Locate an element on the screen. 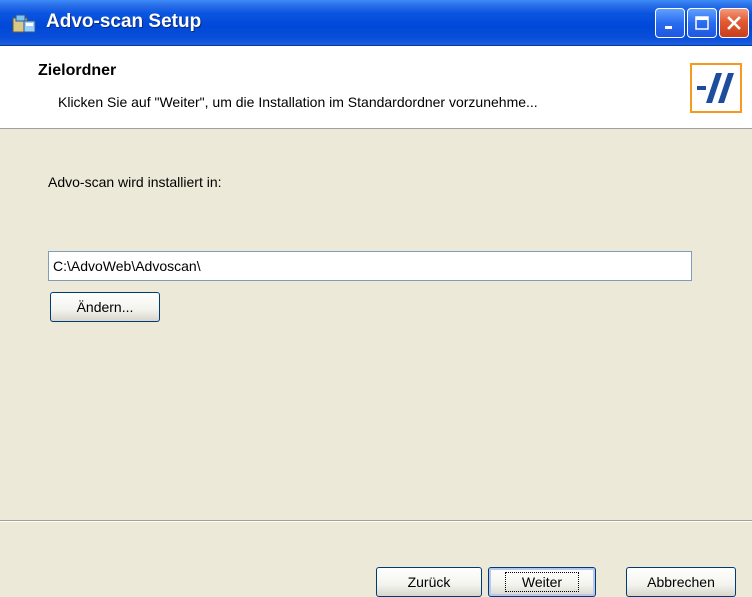 The image size is (752, 597). close-icon is located at coordinates (734, 23).